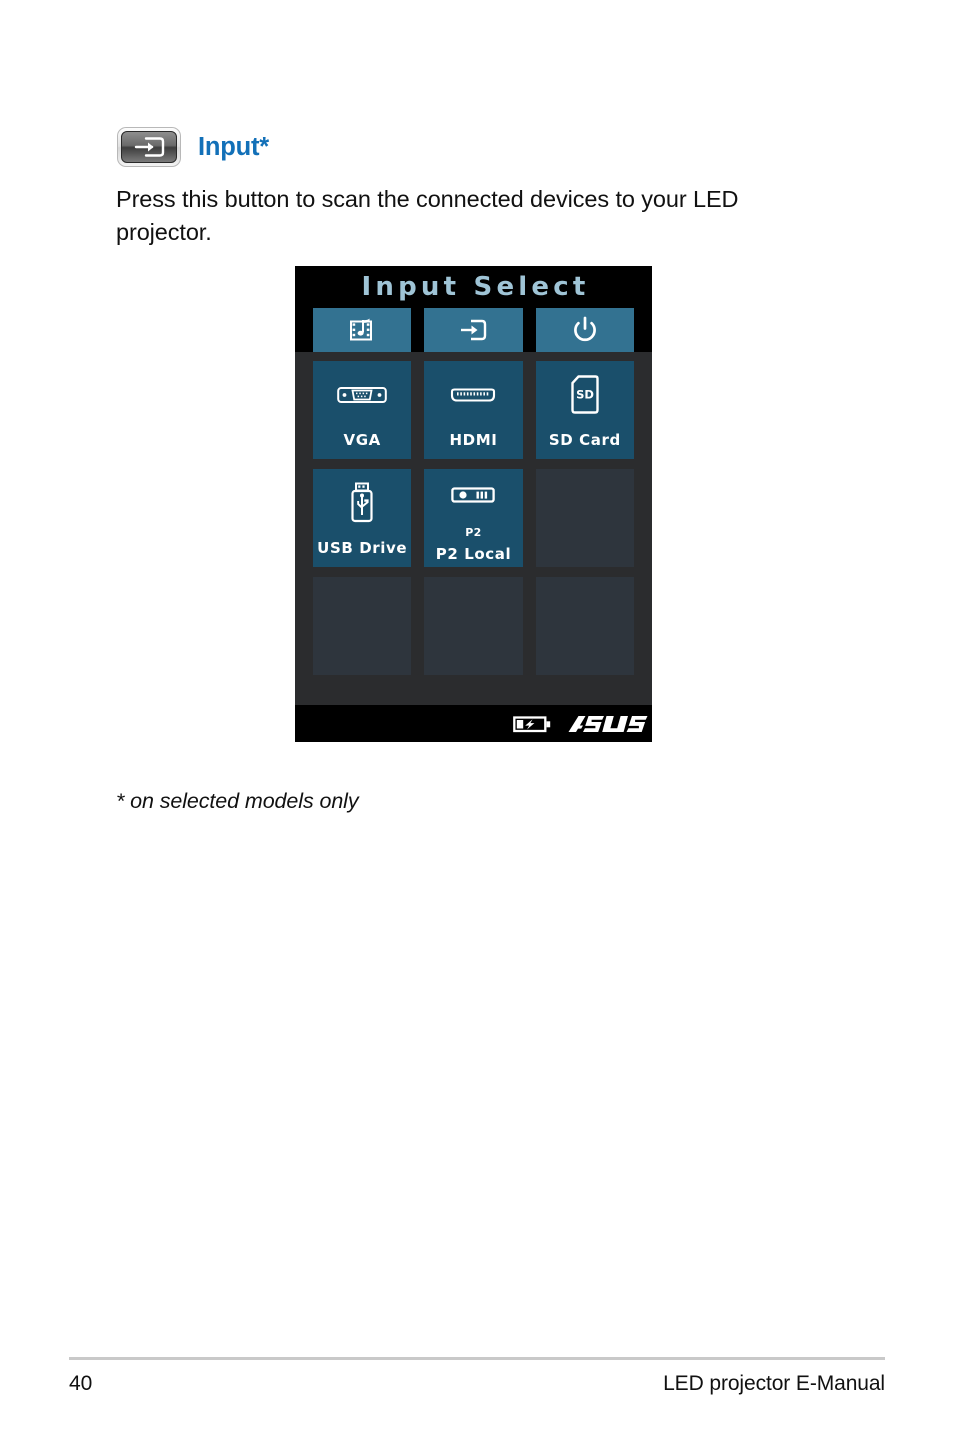  I want to click on osd-tab-input, so click(473, 330).